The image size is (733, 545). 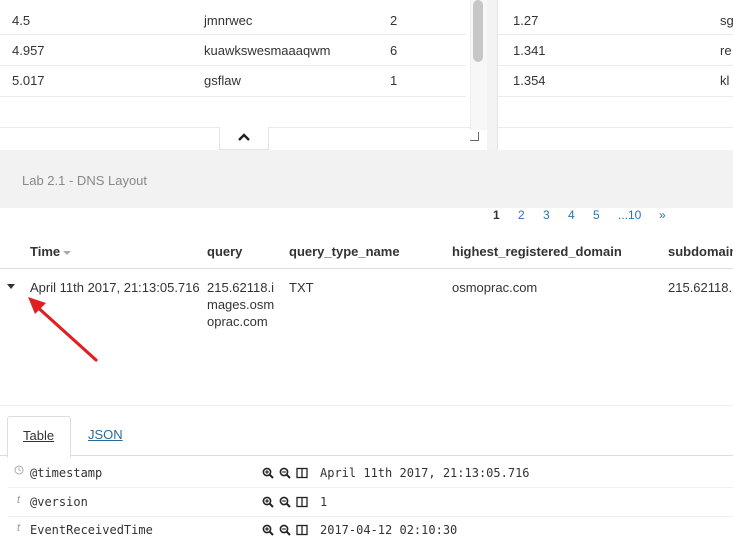 I want to click on detail-divider, so click(x=366, y=405).